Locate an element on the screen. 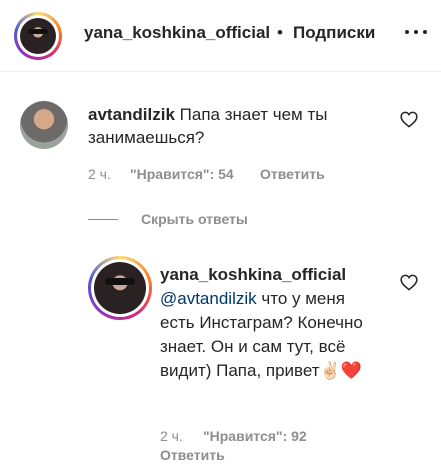 The image size is (441, 469). replies-divider is located at coordinates (103, 219).